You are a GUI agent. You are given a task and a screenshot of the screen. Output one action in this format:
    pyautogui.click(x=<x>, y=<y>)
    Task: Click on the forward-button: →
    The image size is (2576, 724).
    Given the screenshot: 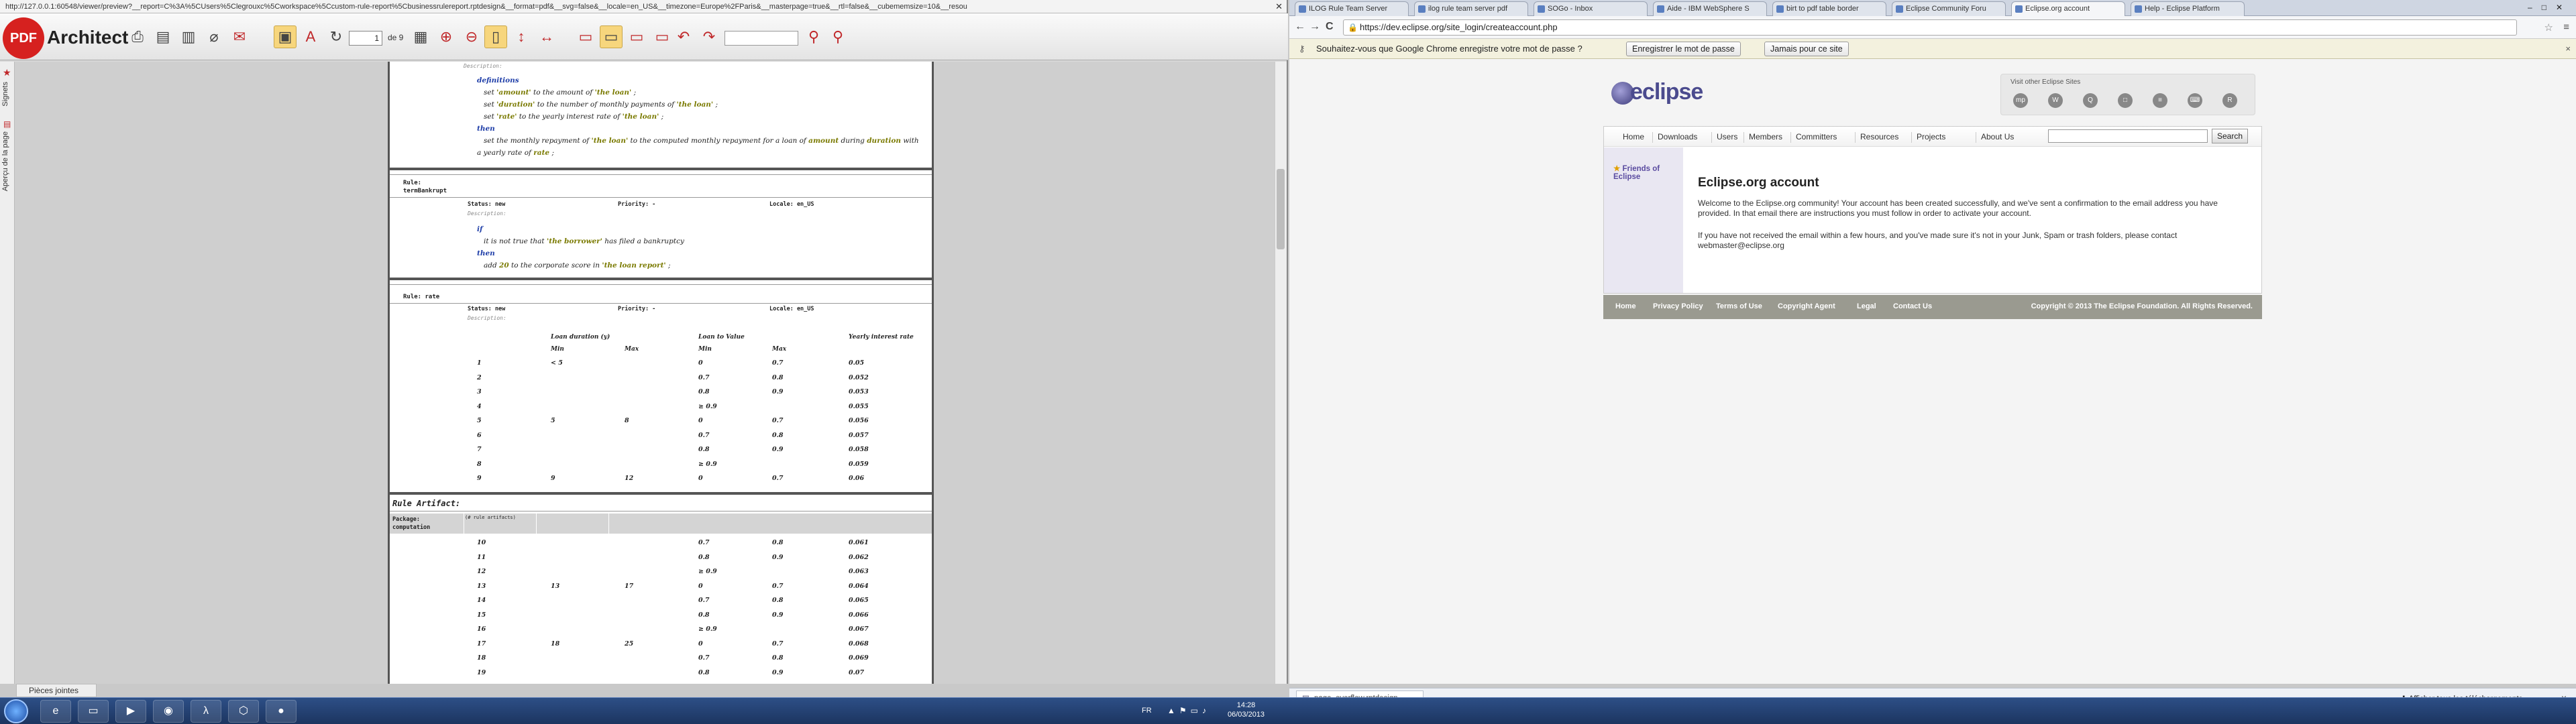 What is the action you would take?
    pyautogui.click(x=1314, y=27)
    